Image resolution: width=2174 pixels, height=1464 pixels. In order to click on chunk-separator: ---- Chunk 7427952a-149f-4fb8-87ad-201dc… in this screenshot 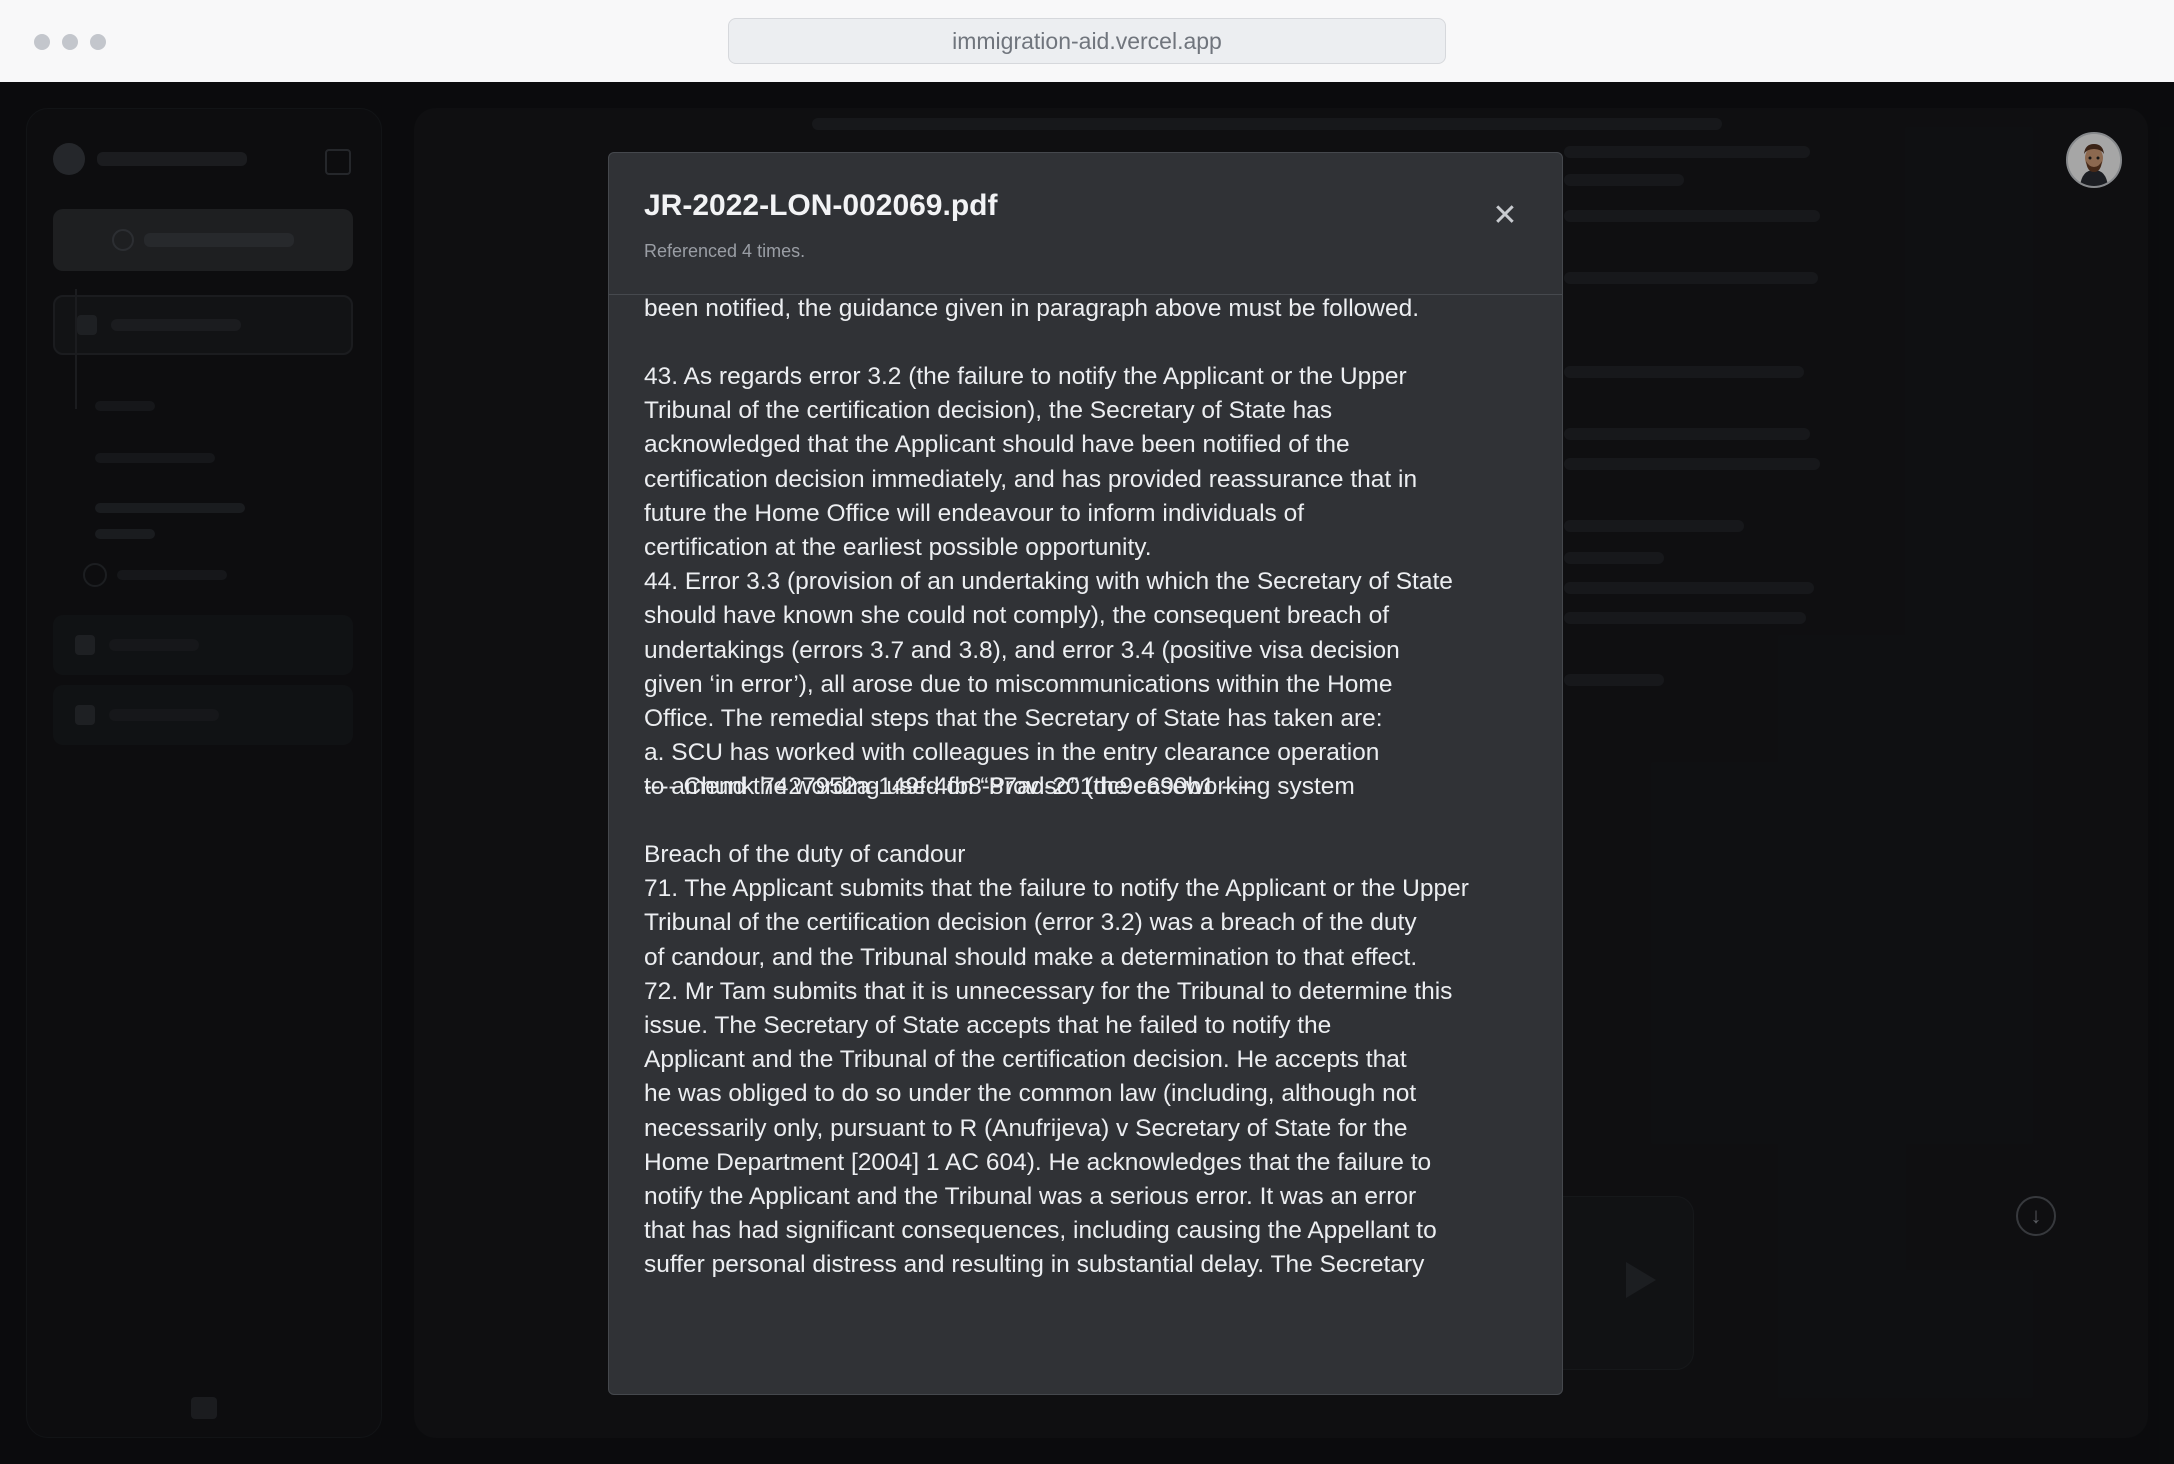, I will do `click(949, 786)`.